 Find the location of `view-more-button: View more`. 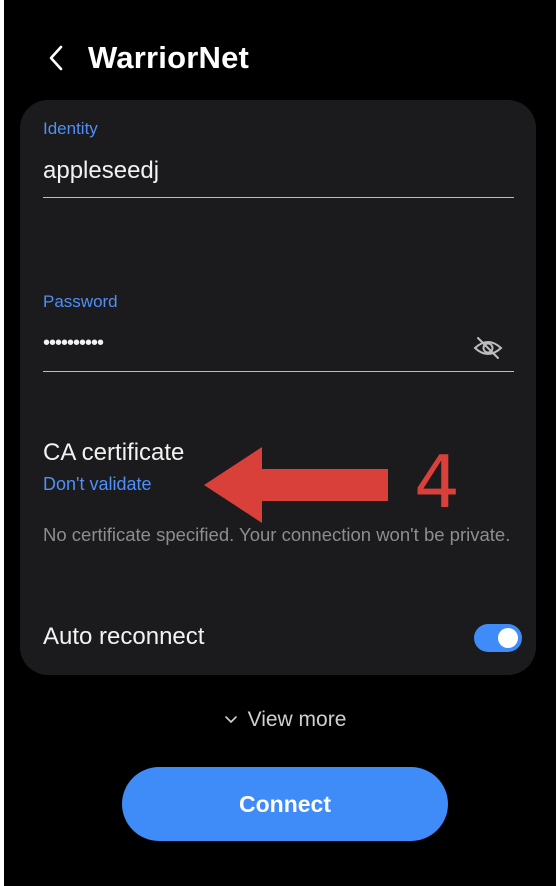

view-more-button: View more is located at coordinates (280, 720).